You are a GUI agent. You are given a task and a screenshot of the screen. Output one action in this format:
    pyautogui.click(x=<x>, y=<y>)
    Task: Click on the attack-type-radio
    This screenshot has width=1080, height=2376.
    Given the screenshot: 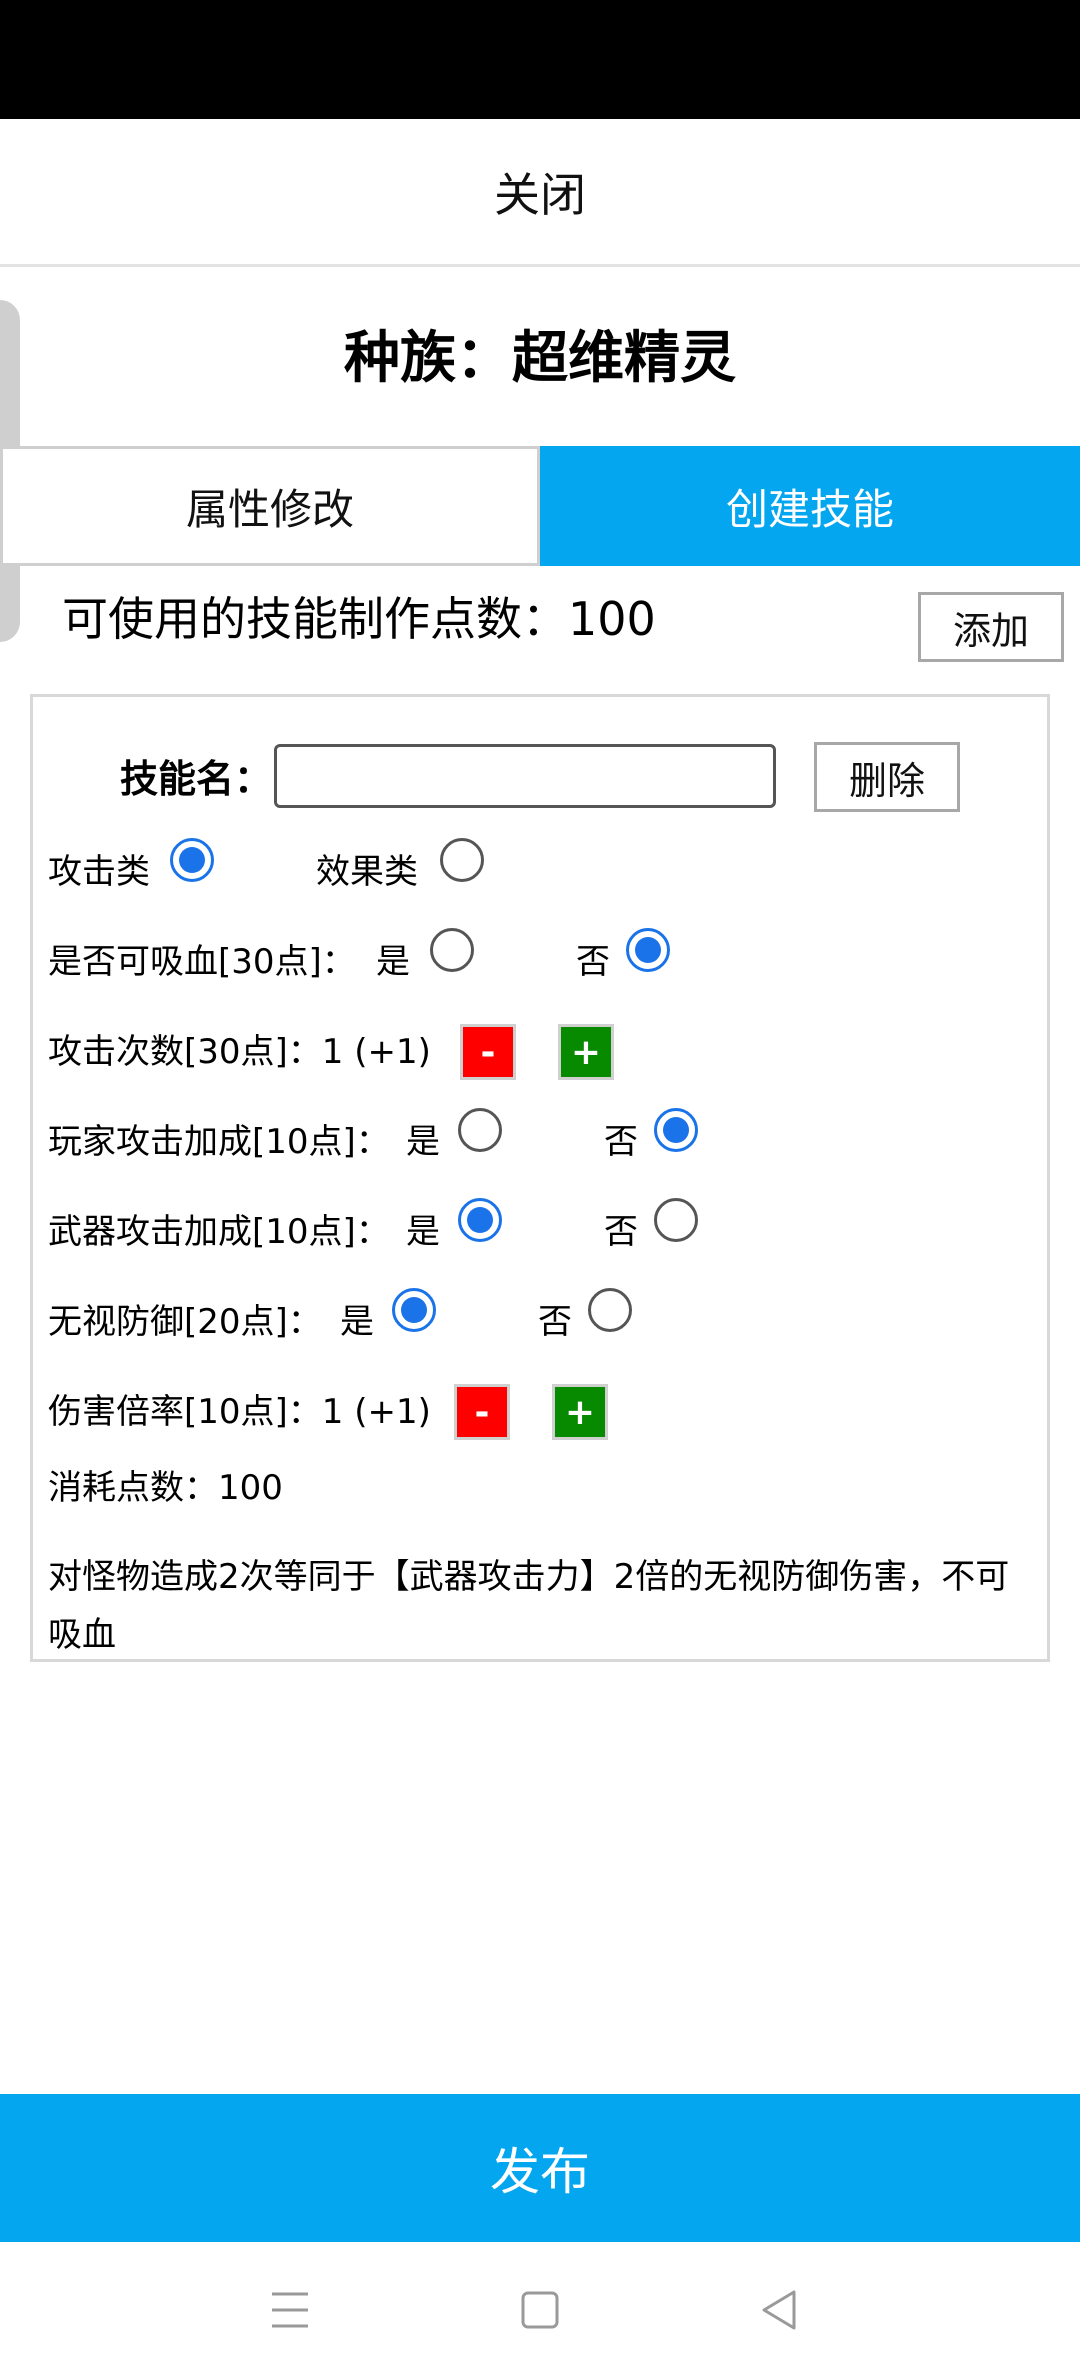 What is the action you would take?
    pyautogui.click(x=192, y=860)
    